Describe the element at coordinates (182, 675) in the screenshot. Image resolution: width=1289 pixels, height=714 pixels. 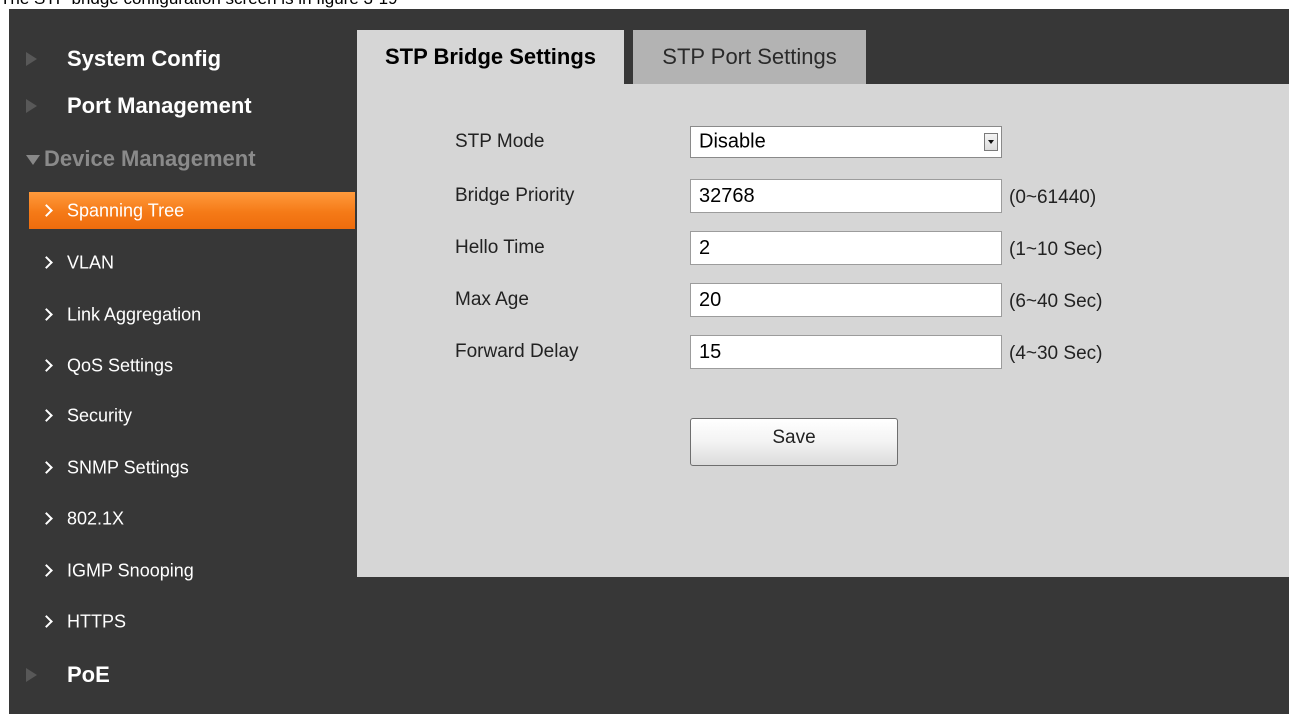
I see `menu-poe: PoE` at that location.